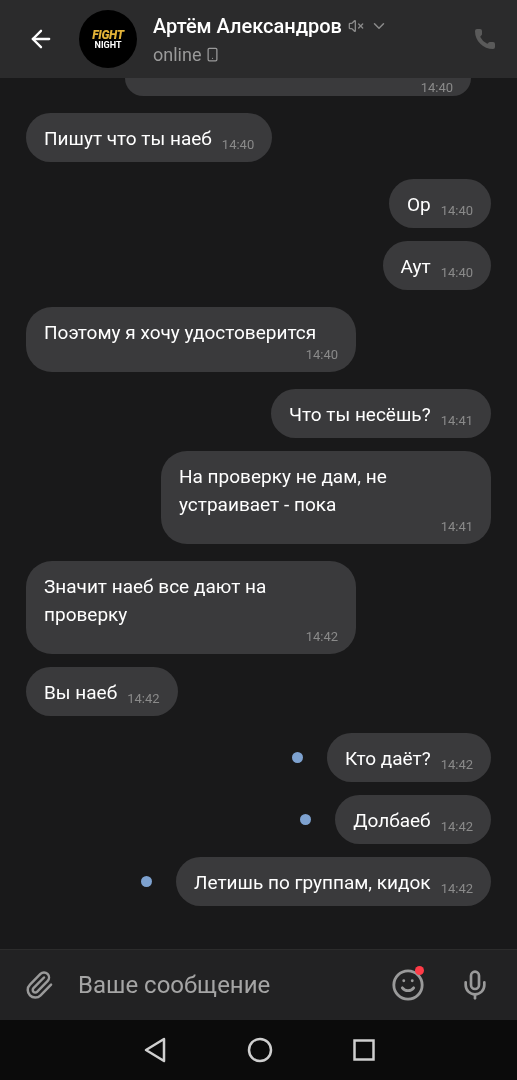 The width and height of the screenshot is (517, 1080). Describe the element at coordinates (247, 26) in the screenshot. I see `contact-name: Артём Александров` at that location.